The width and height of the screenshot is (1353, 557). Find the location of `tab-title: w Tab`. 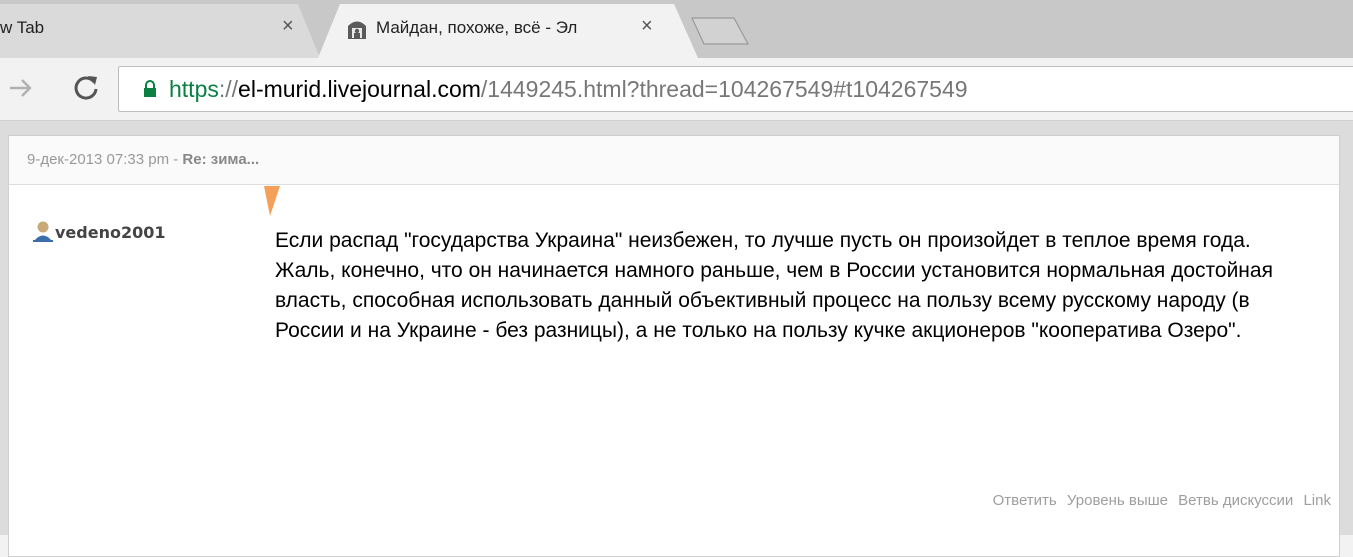

tab-title: w Tab is located at coordinates (22, 27).